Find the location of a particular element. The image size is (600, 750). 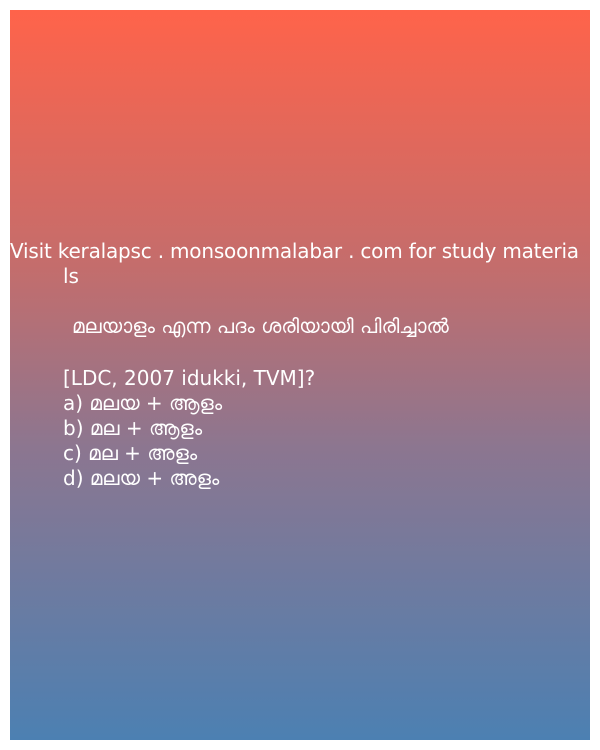

option-a: a) മലയ + ആളം is located at coordinates (143, 403).